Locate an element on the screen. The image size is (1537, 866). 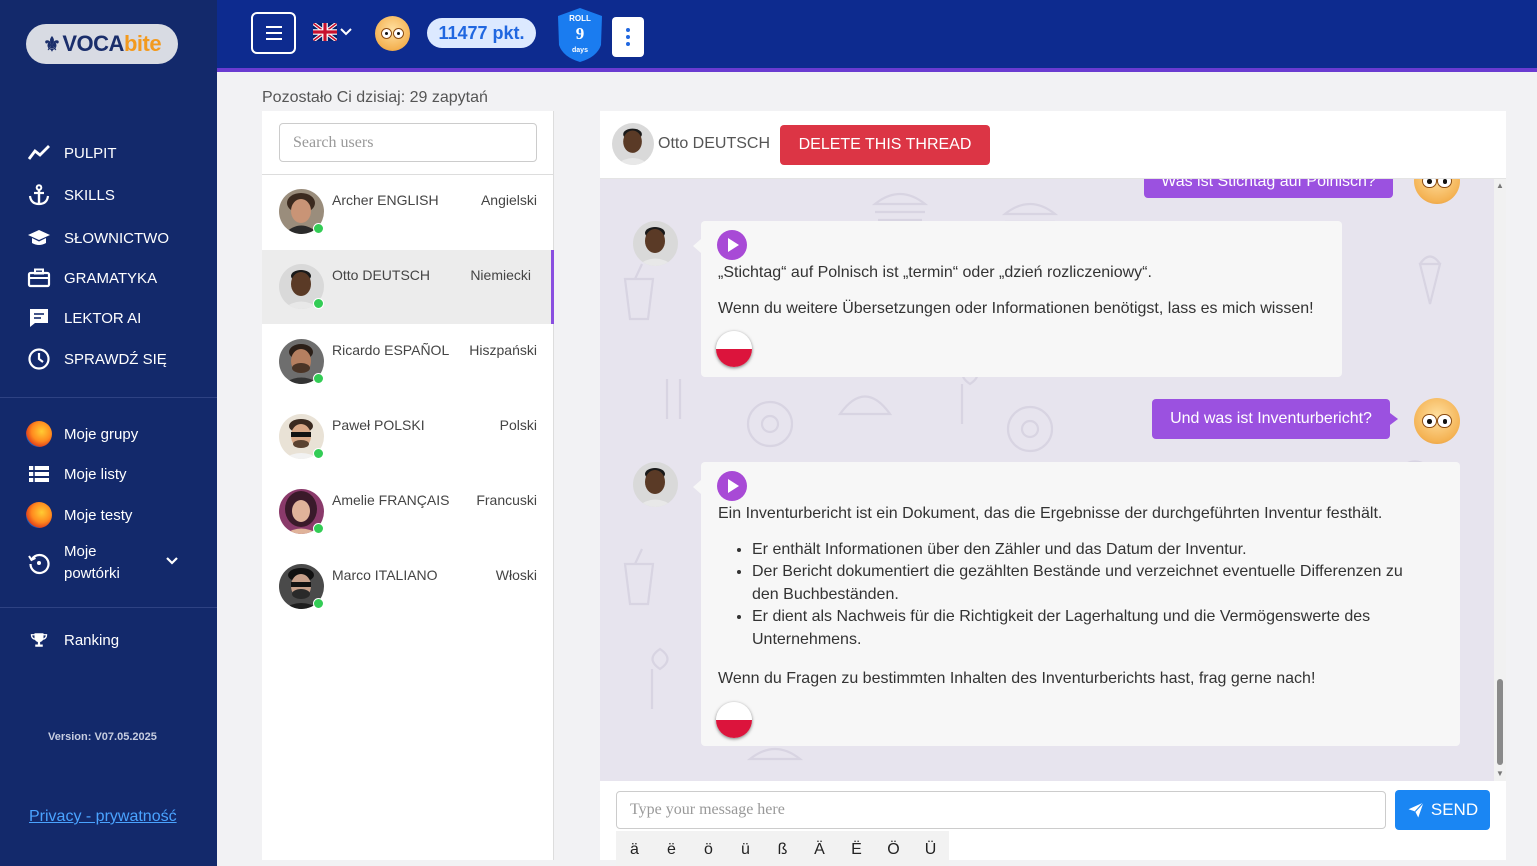
more-options-button is located at coordinates (628, 37).